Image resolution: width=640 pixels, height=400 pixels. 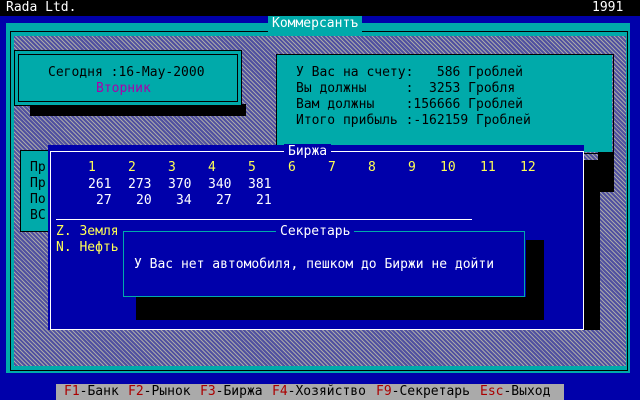 What do you see at coordinates (340, 308) in the screenshot?
I see `secretary-shadow-bottom` at bounding box center [340, 308].